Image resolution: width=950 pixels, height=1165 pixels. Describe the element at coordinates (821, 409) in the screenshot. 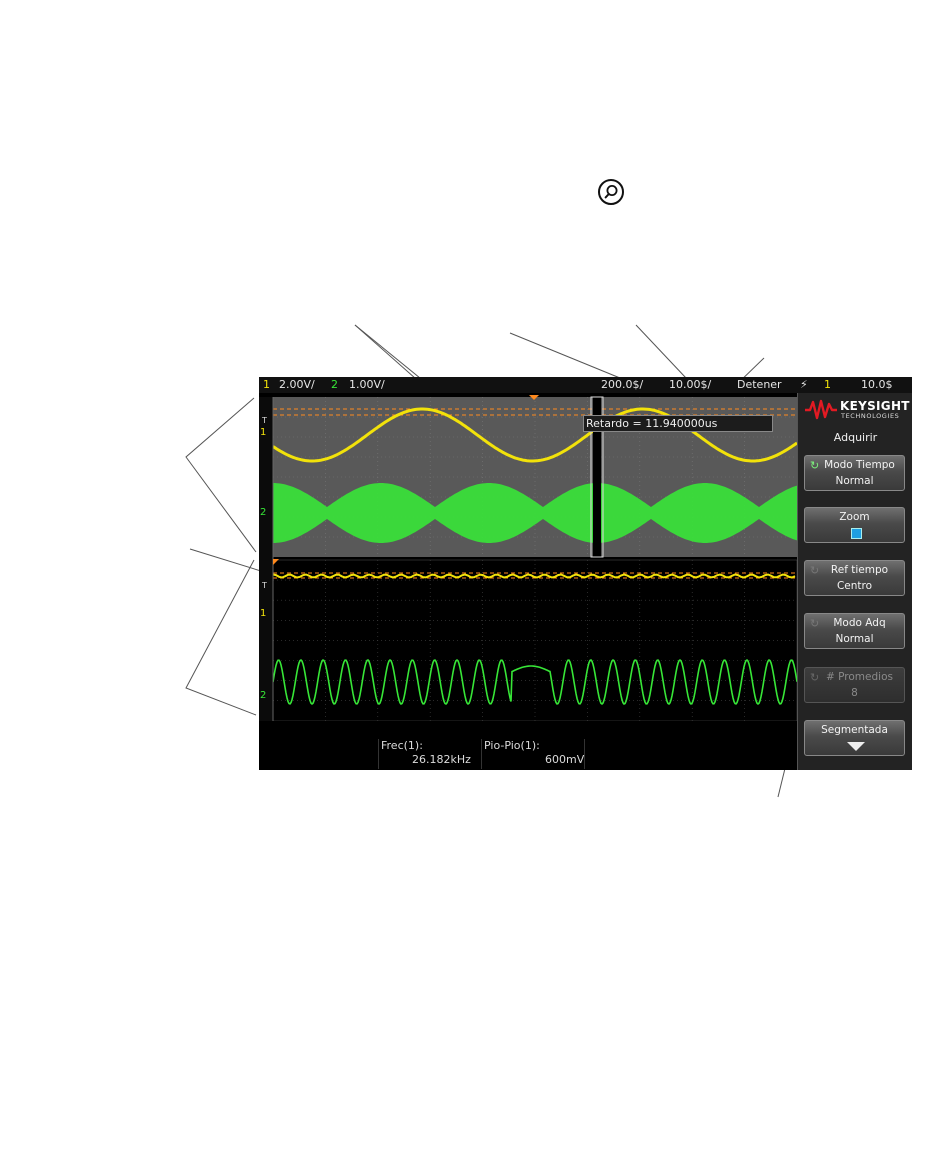

I see `keysight-wave-icon` at that location.